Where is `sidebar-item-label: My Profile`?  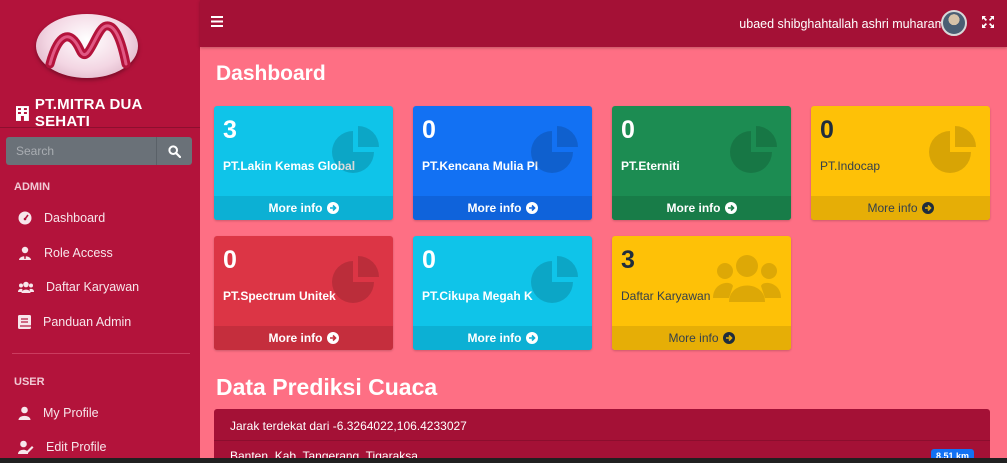
sidebar-item-label: My Profile is located at coordinates (71, 413).